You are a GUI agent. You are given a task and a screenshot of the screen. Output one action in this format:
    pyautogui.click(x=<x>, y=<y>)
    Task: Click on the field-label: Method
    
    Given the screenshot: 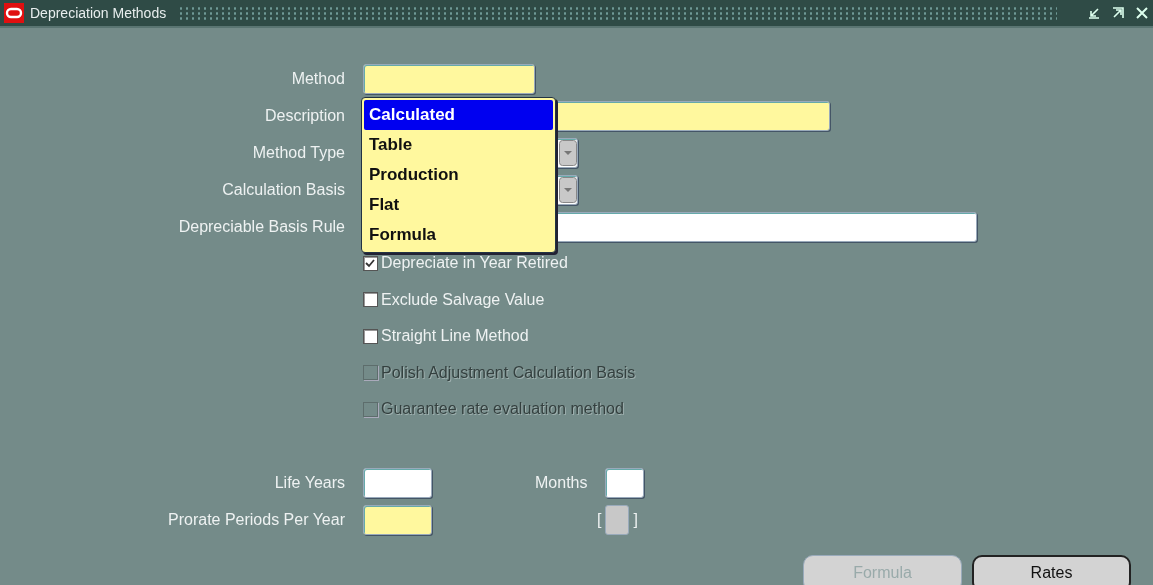 What is the action you would take?
    pyautogui.click(x=317, y=78)
    